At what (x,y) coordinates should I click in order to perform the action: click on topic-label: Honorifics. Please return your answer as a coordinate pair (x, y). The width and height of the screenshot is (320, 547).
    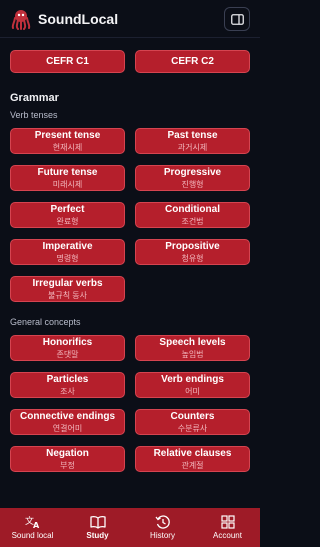
    Looking at the image, I should click on (67, 342).